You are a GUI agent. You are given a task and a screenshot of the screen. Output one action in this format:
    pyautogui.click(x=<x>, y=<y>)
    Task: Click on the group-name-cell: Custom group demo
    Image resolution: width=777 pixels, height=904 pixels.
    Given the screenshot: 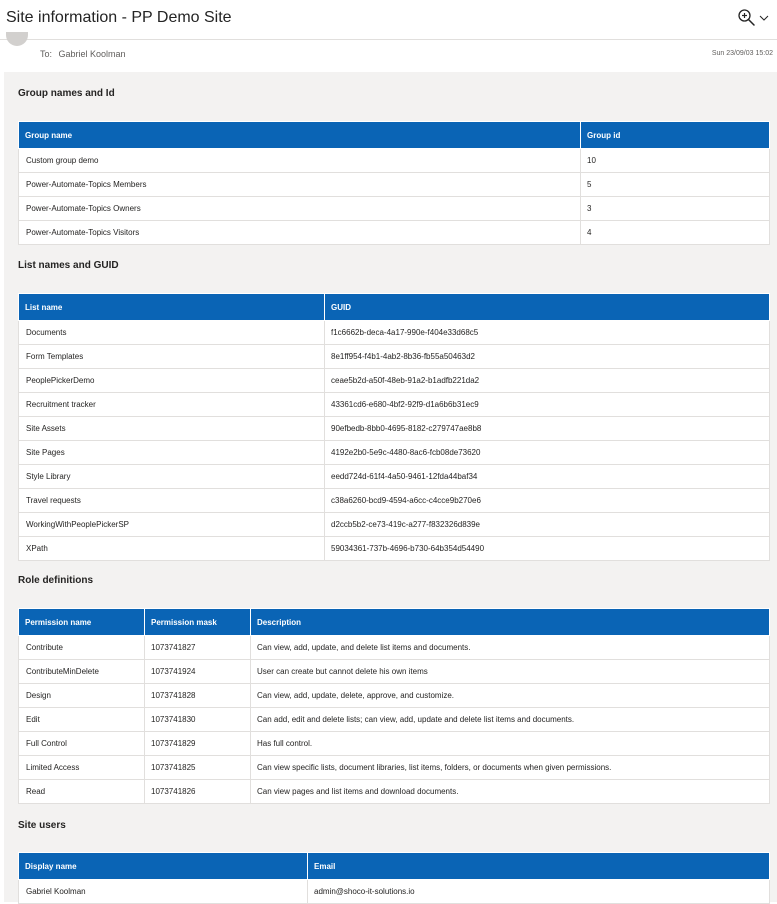 What is the action you would take?
    pyautogui.click(x=299, y=160)
    